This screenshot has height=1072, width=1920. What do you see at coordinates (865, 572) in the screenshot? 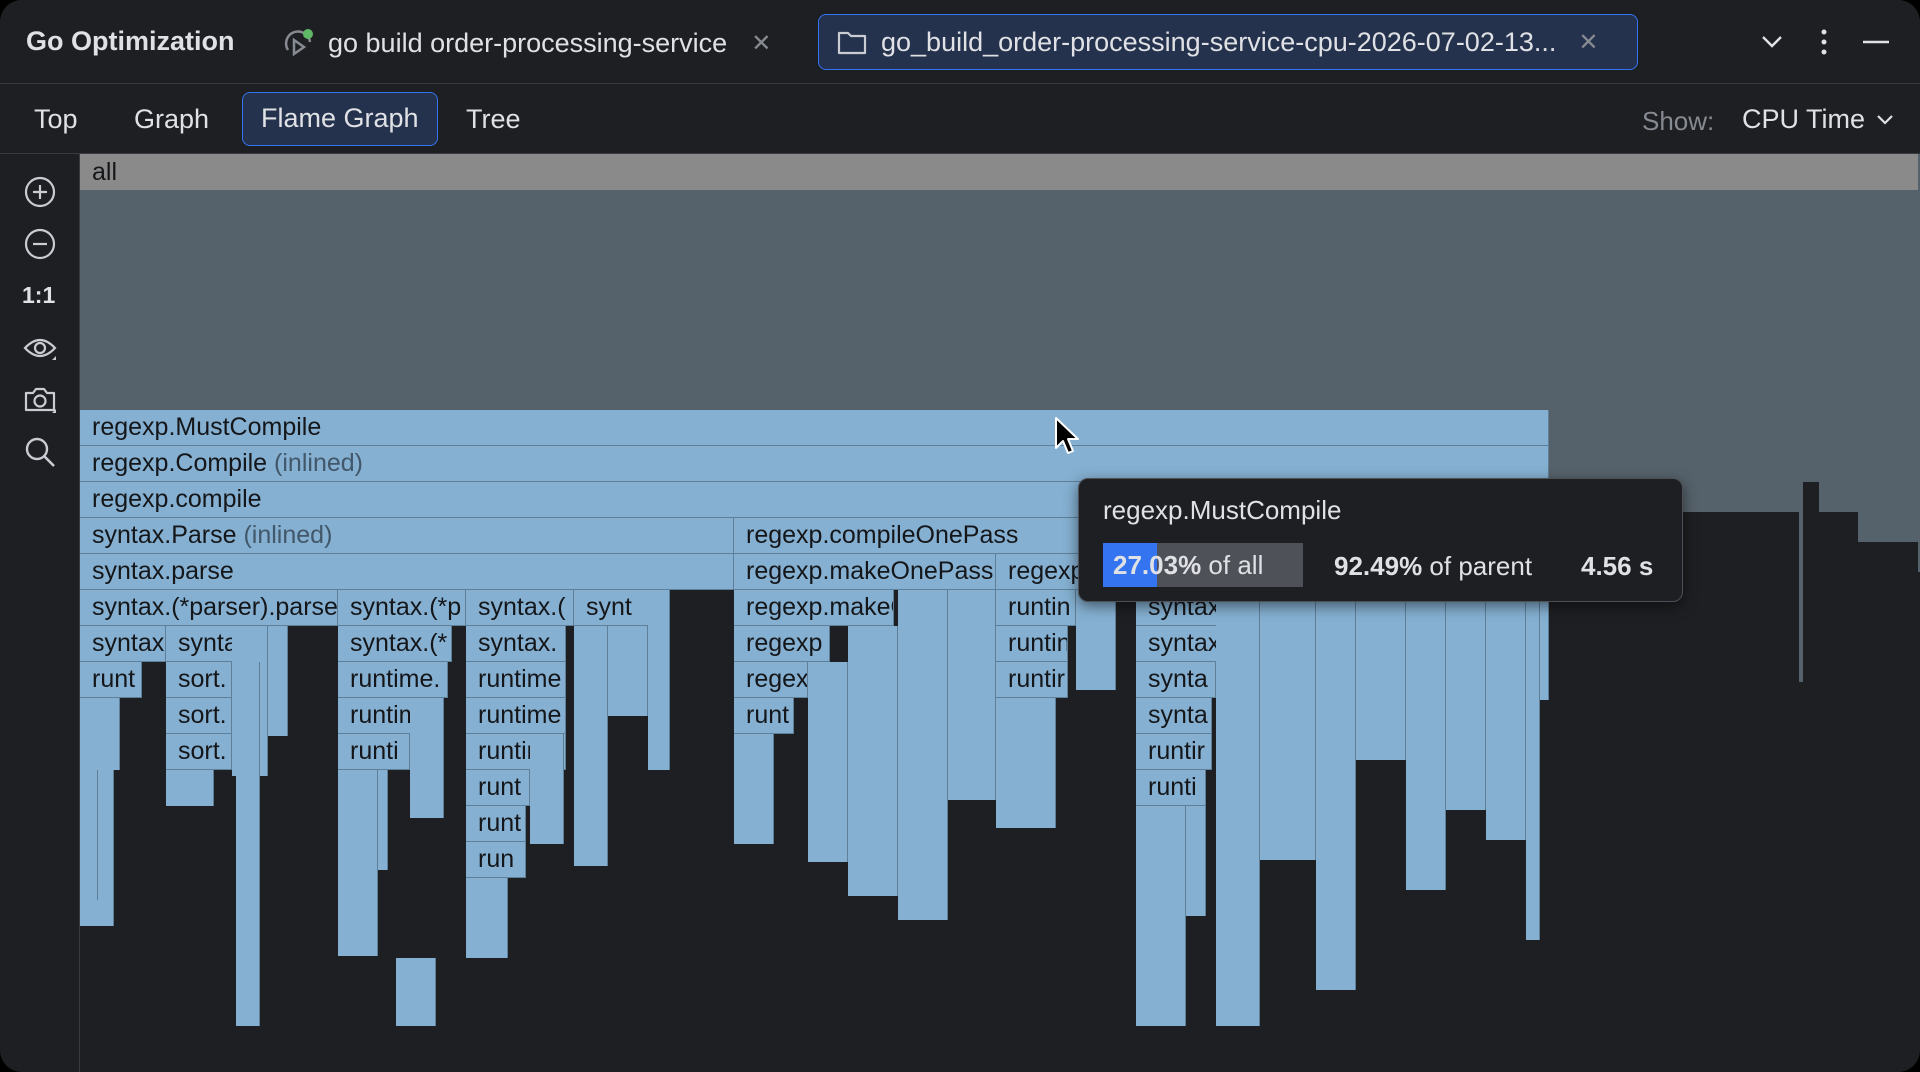
I see `flame-frame: regexp.makeOnePass` at bounding box center [865, 572].